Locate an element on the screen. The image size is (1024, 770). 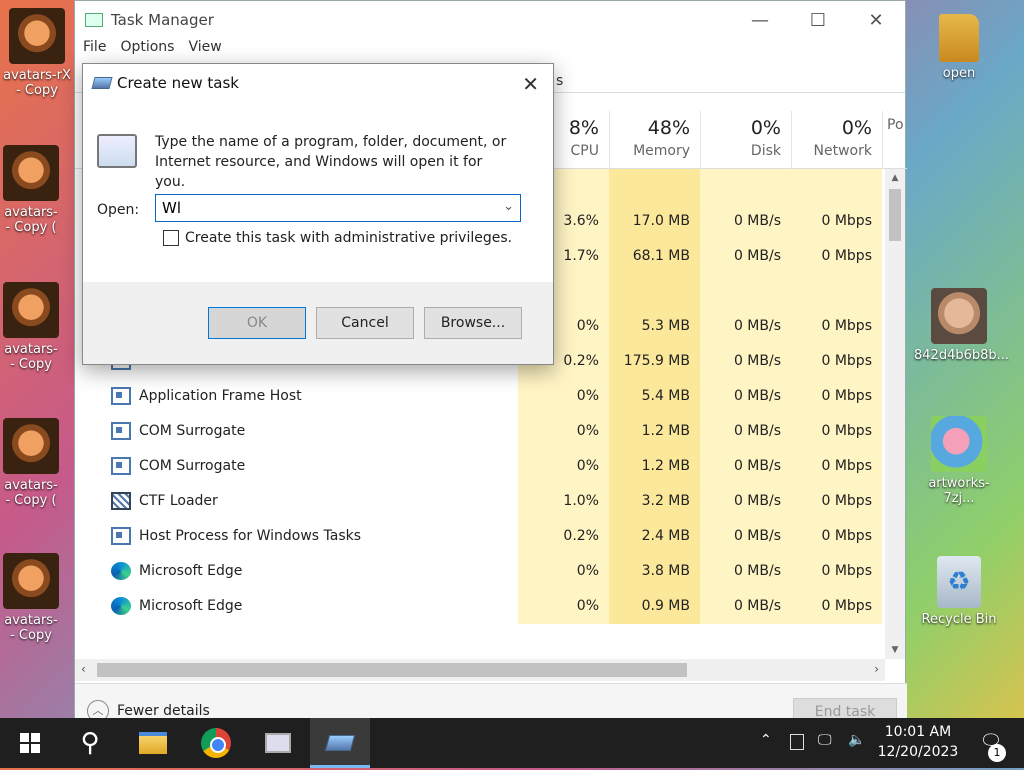
network-cell is located at coordinates (836, 186).